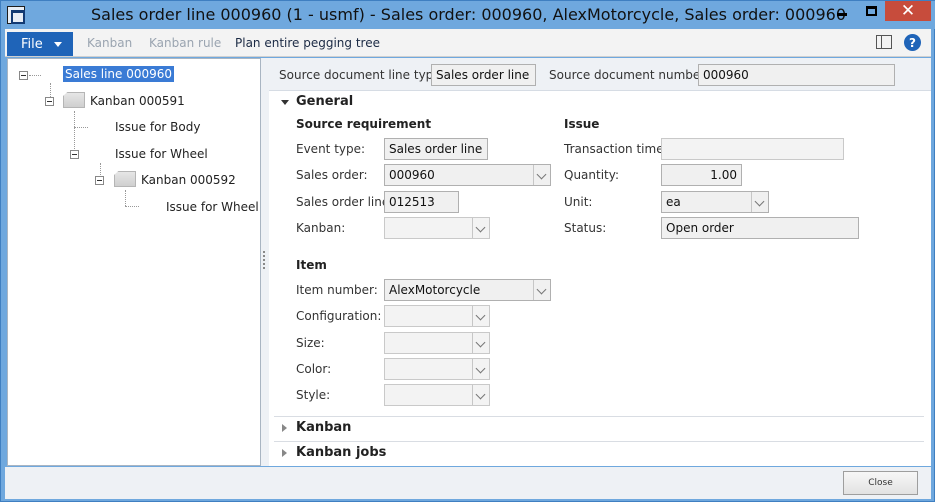  Describe the element at coordinates (157, 127) in the screenshot. I see `tree-node-issue-for-body: Issue for Body` at that location.